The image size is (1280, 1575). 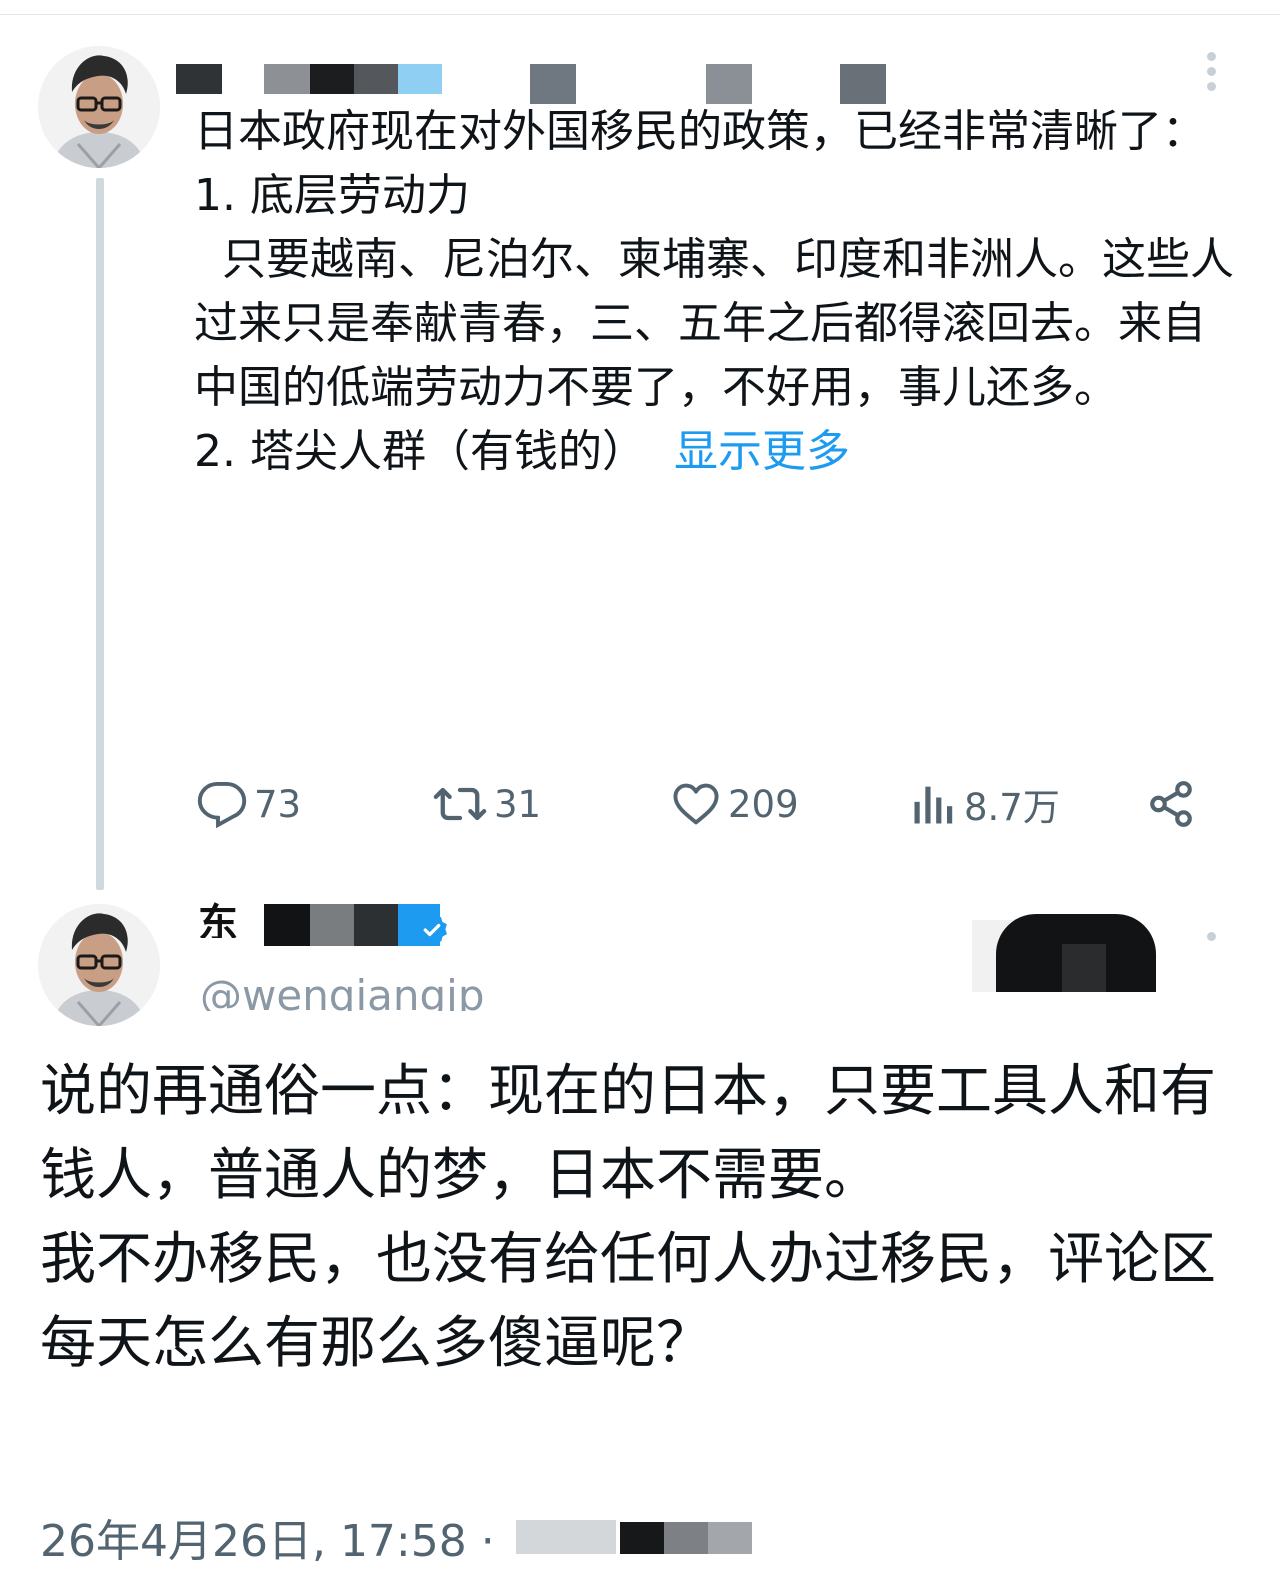 What do you see at coordinates (460, 804) in the screenshot?
I see `retweet-icon` at bounding box center [460, 804].